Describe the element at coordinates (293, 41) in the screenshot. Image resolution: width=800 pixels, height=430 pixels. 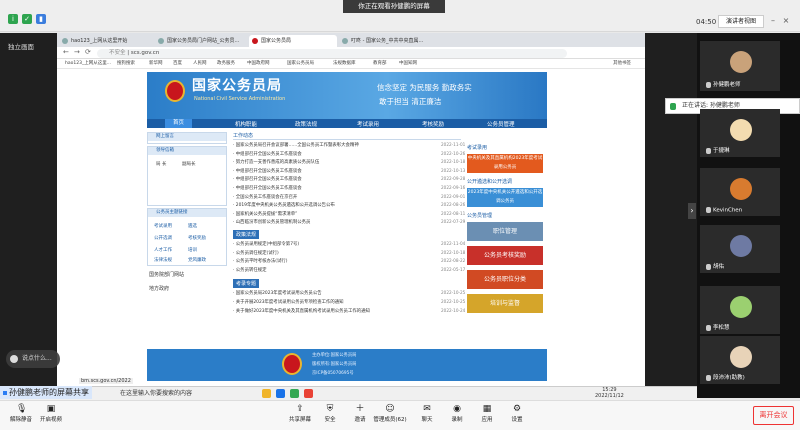
I see `tab-scs: 国家公务员局` at that location.